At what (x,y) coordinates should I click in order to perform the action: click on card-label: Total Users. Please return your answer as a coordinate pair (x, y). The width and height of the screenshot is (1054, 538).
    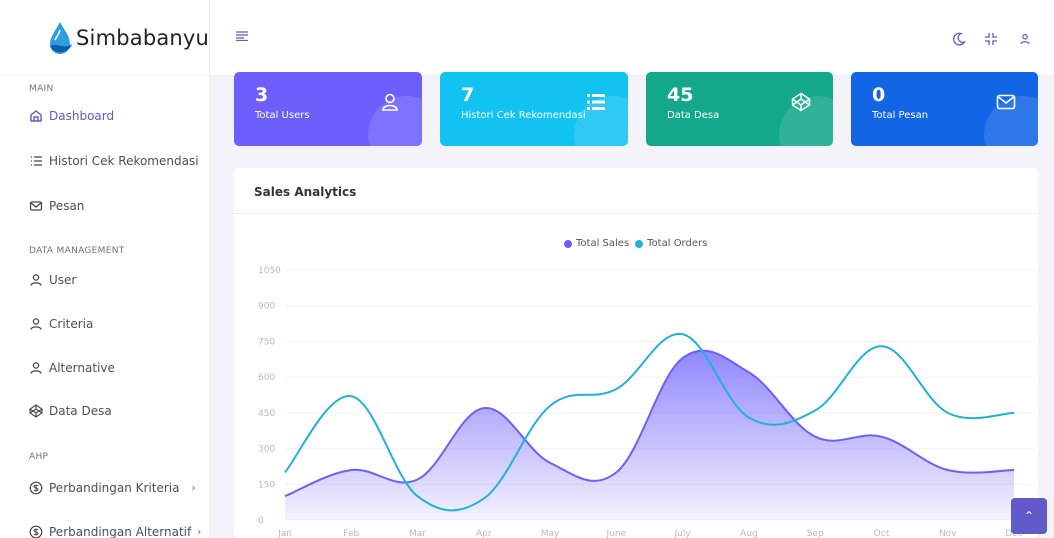
    Looking at the image, I should click on (282, 115).